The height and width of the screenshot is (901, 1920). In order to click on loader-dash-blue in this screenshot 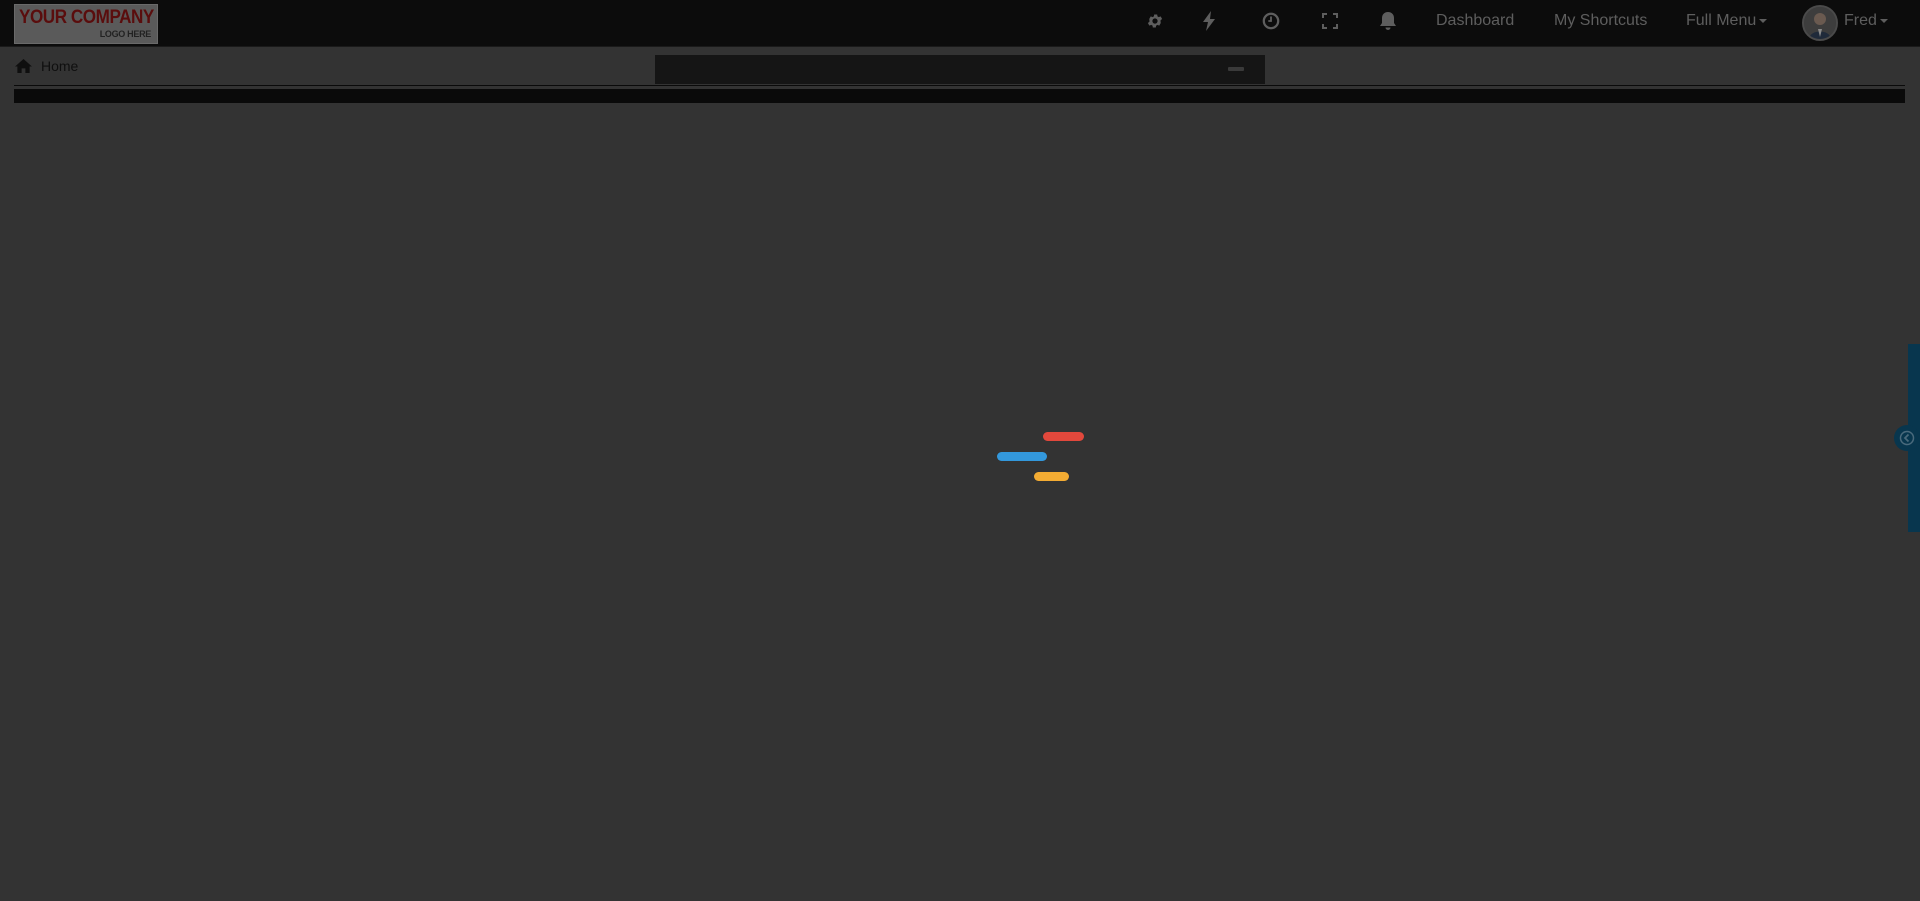, I will do `click(1022, 456)`.